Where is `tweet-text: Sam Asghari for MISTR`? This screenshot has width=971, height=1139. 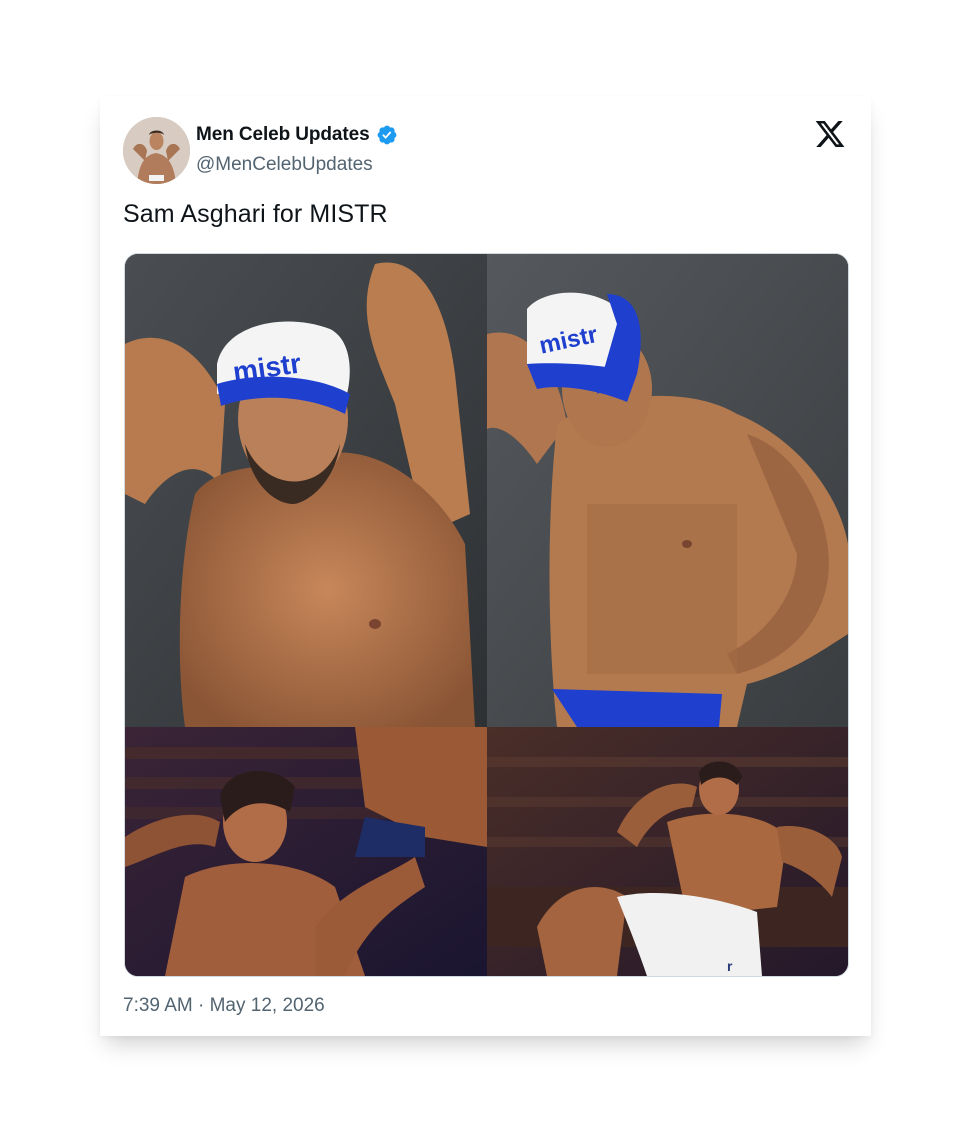
tweet-text: Sam Asghari for MISTR is located at coordinates (255, 214).